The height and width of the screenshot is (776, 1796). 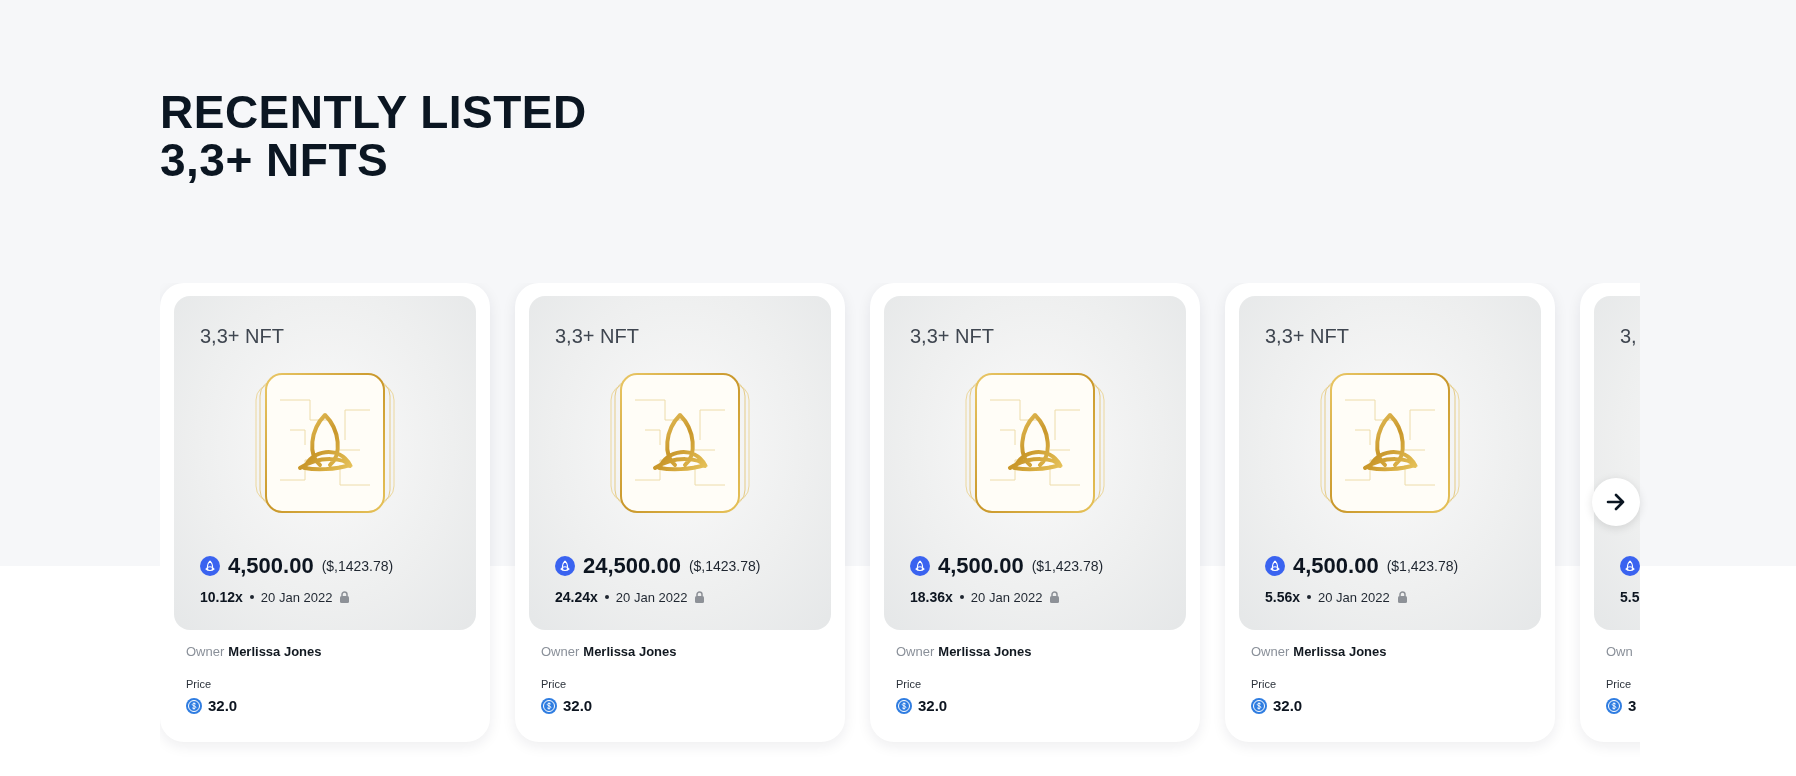 I want to click on multiplier-value: 18.36x, so click(x=931, y=597).